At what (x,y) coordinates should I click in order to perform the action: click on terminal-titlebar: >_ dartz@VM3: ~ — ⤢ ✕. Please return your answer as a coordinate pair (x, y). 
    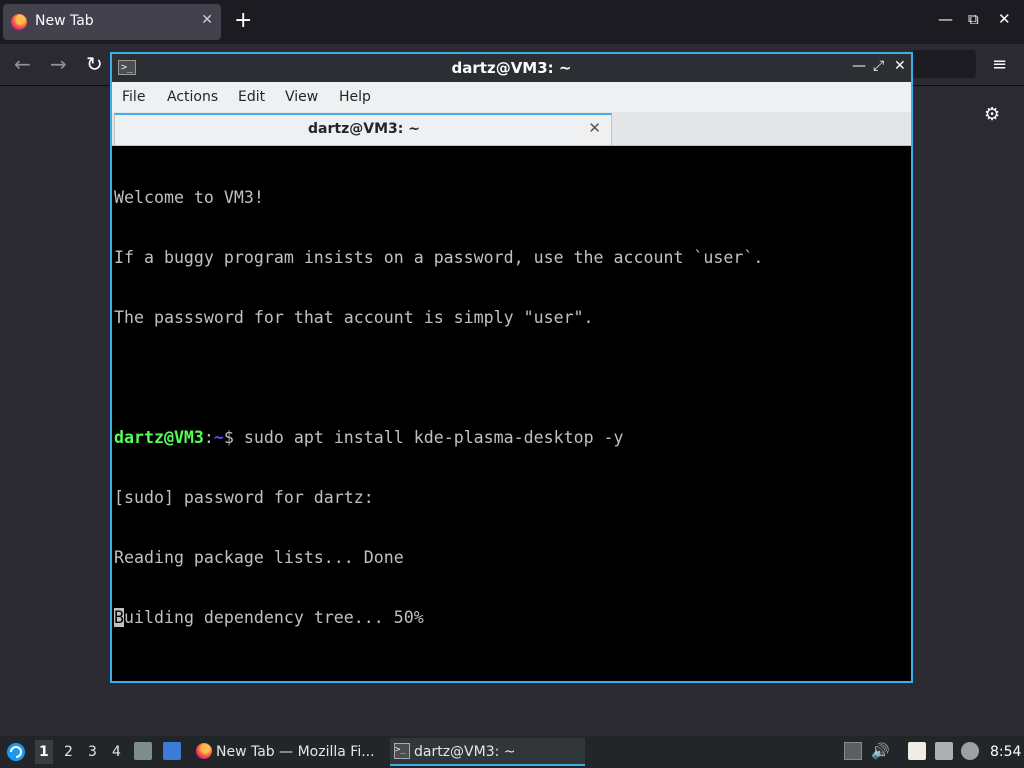
    Looking at the image, I should click on (511, 68).